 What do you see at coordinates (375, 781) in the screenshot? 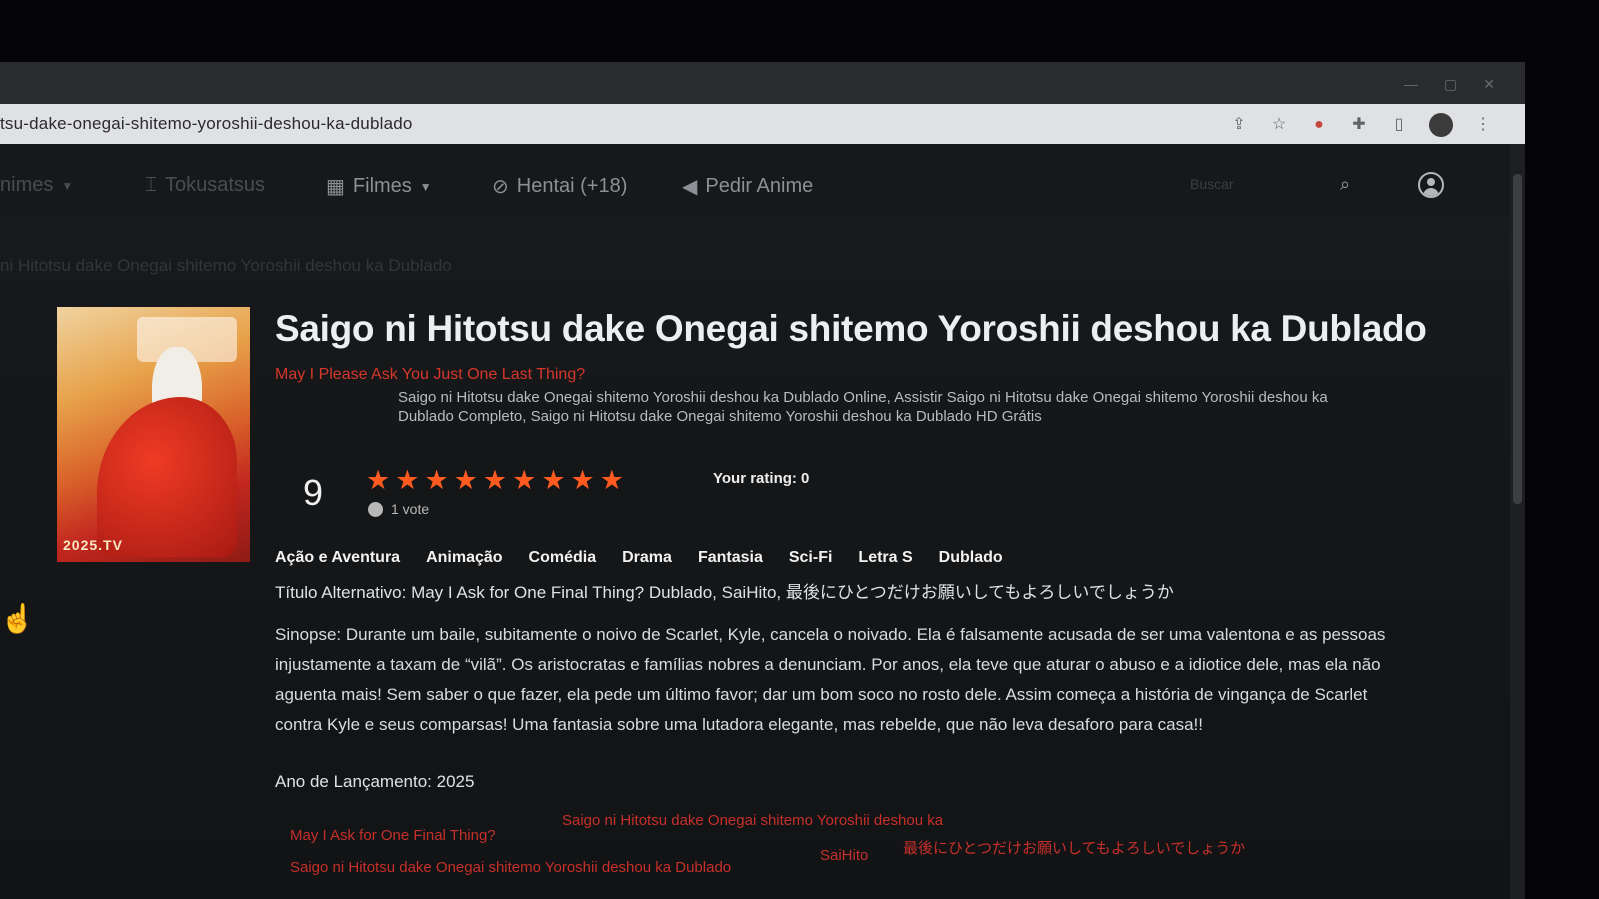
I see `release-year: Ano de Lançamento: 2025` at bounding box center [375, 781].